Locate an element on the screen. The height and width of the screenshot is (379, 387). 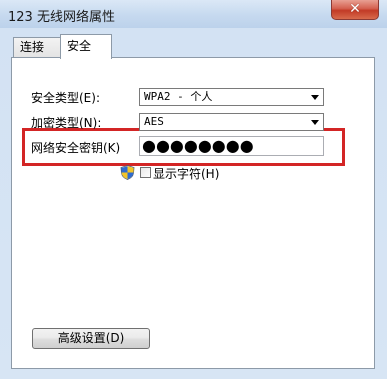
tab-connection: 连接 is located at coordinates (37, 47).